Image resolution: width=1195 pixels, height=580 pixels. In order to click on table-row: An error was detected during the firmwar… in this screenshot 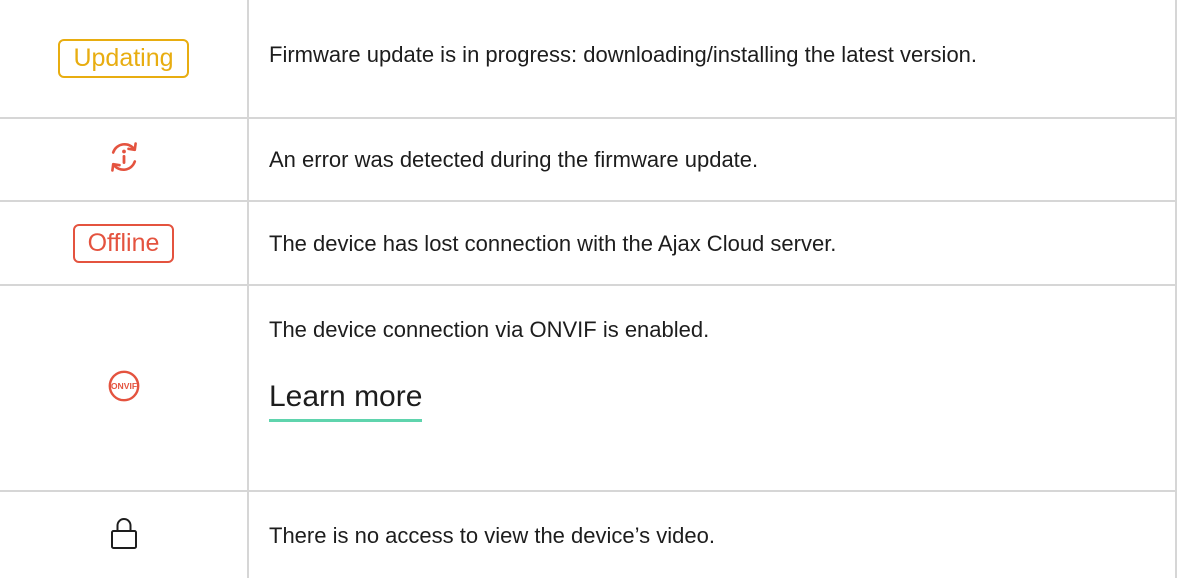, I will do `click(588, 159)`.